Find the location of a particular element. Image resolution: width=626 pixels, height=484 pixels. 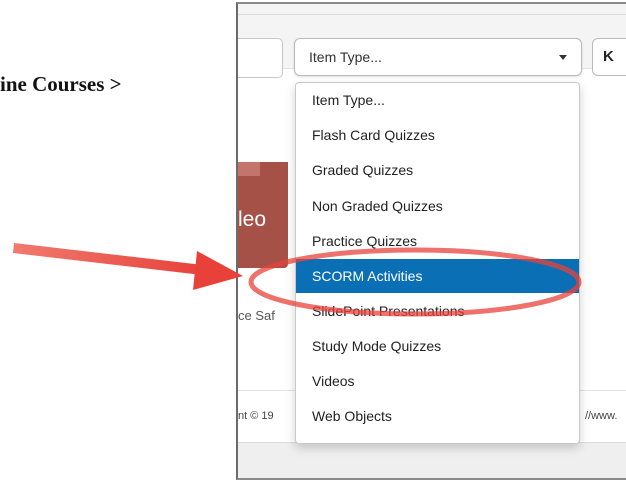

arrow-icon is located at coordinates (128, 266).